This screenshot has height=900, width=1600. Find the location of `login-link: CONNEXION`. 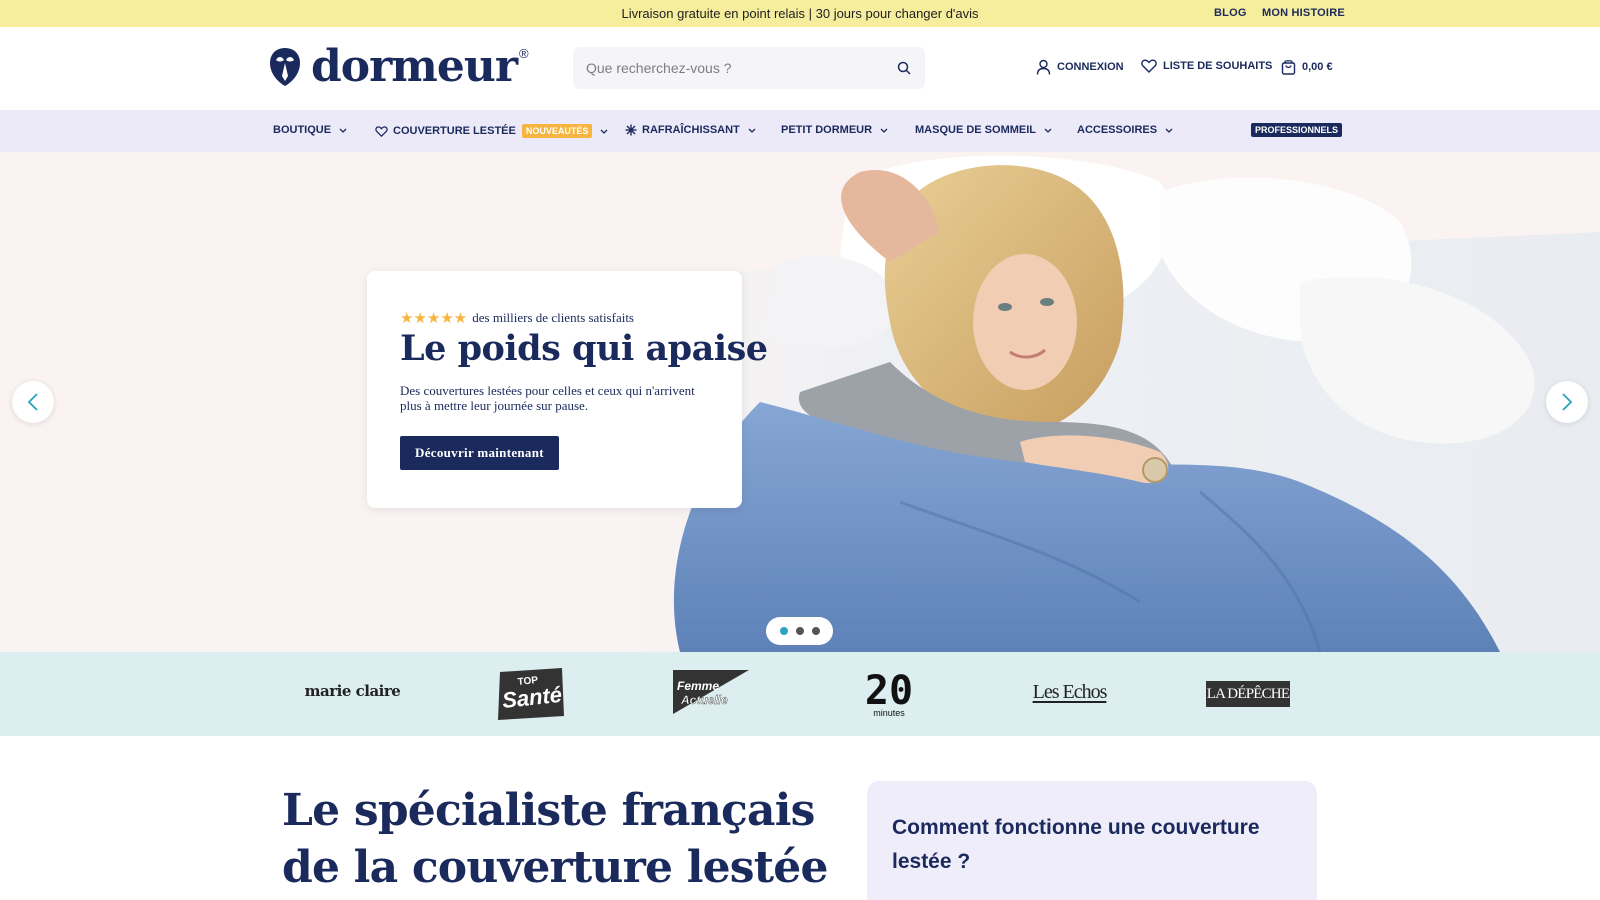

login-link: CONNEXION is located at coordinates (1080, 67).